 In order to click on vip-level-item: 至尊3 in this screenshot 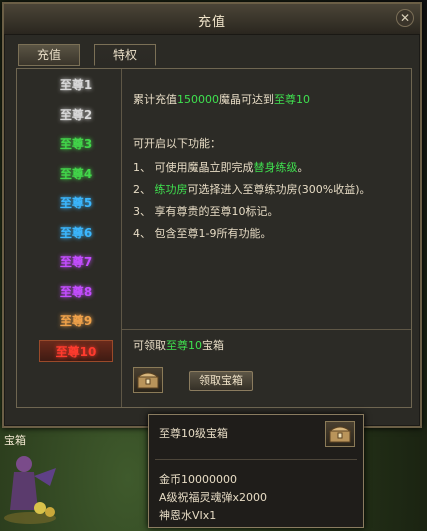, I will do `click(76, 144)`.